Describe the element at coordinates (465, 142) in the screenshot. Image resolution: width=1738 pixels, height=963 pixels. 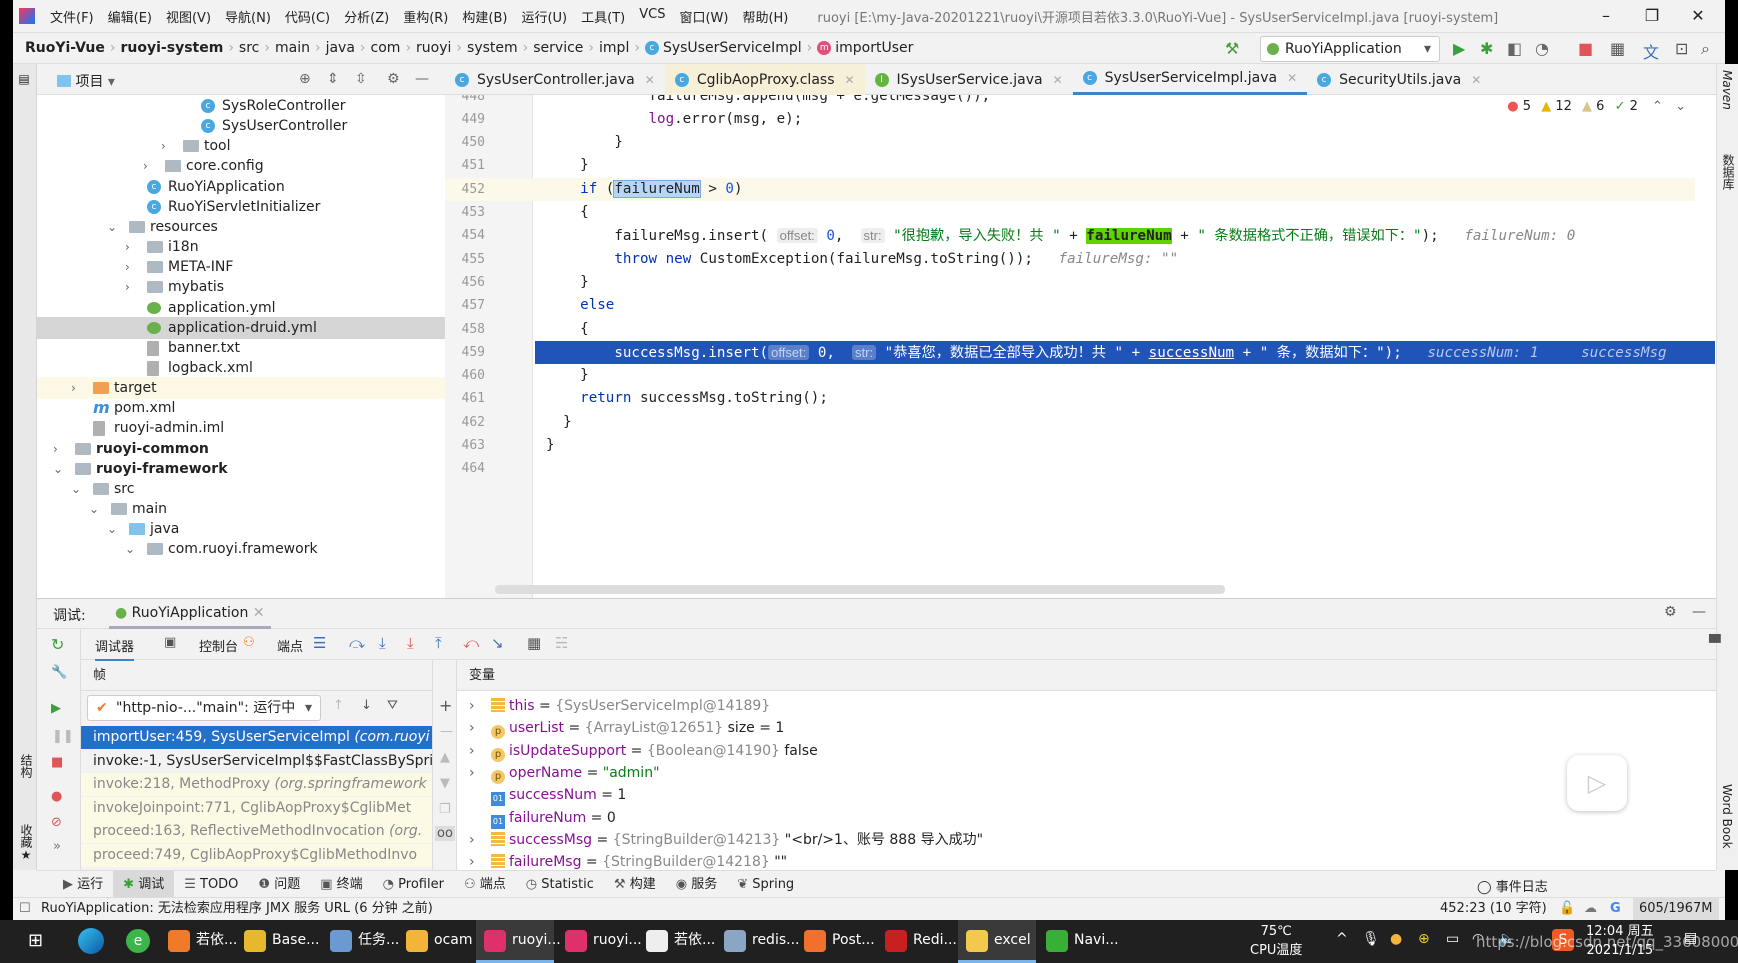
I see `line-number: 450` at that location.